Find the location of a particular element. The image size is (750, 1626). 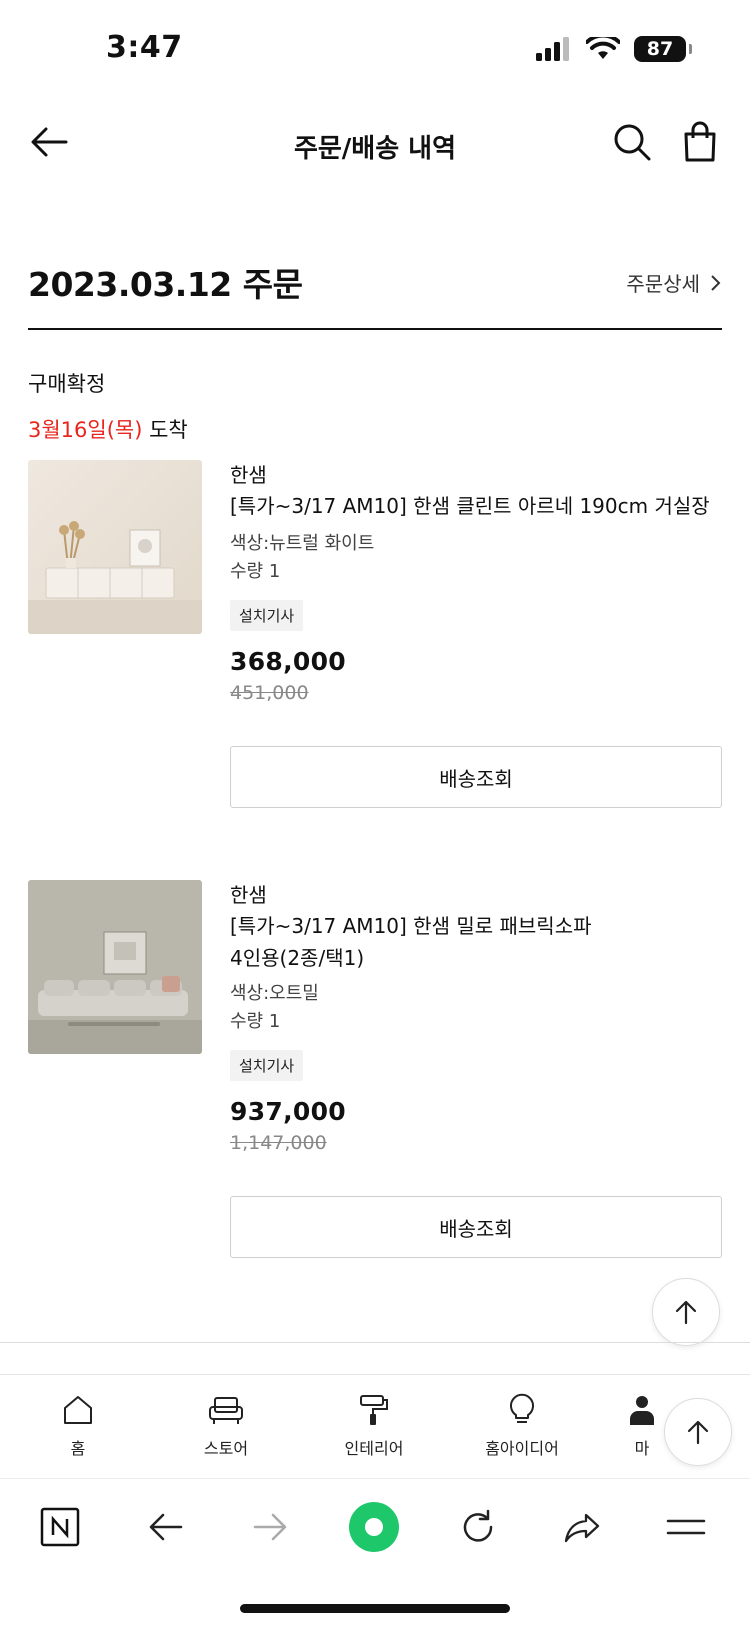

browser-menu-button is located at coordinates (686, 1527).